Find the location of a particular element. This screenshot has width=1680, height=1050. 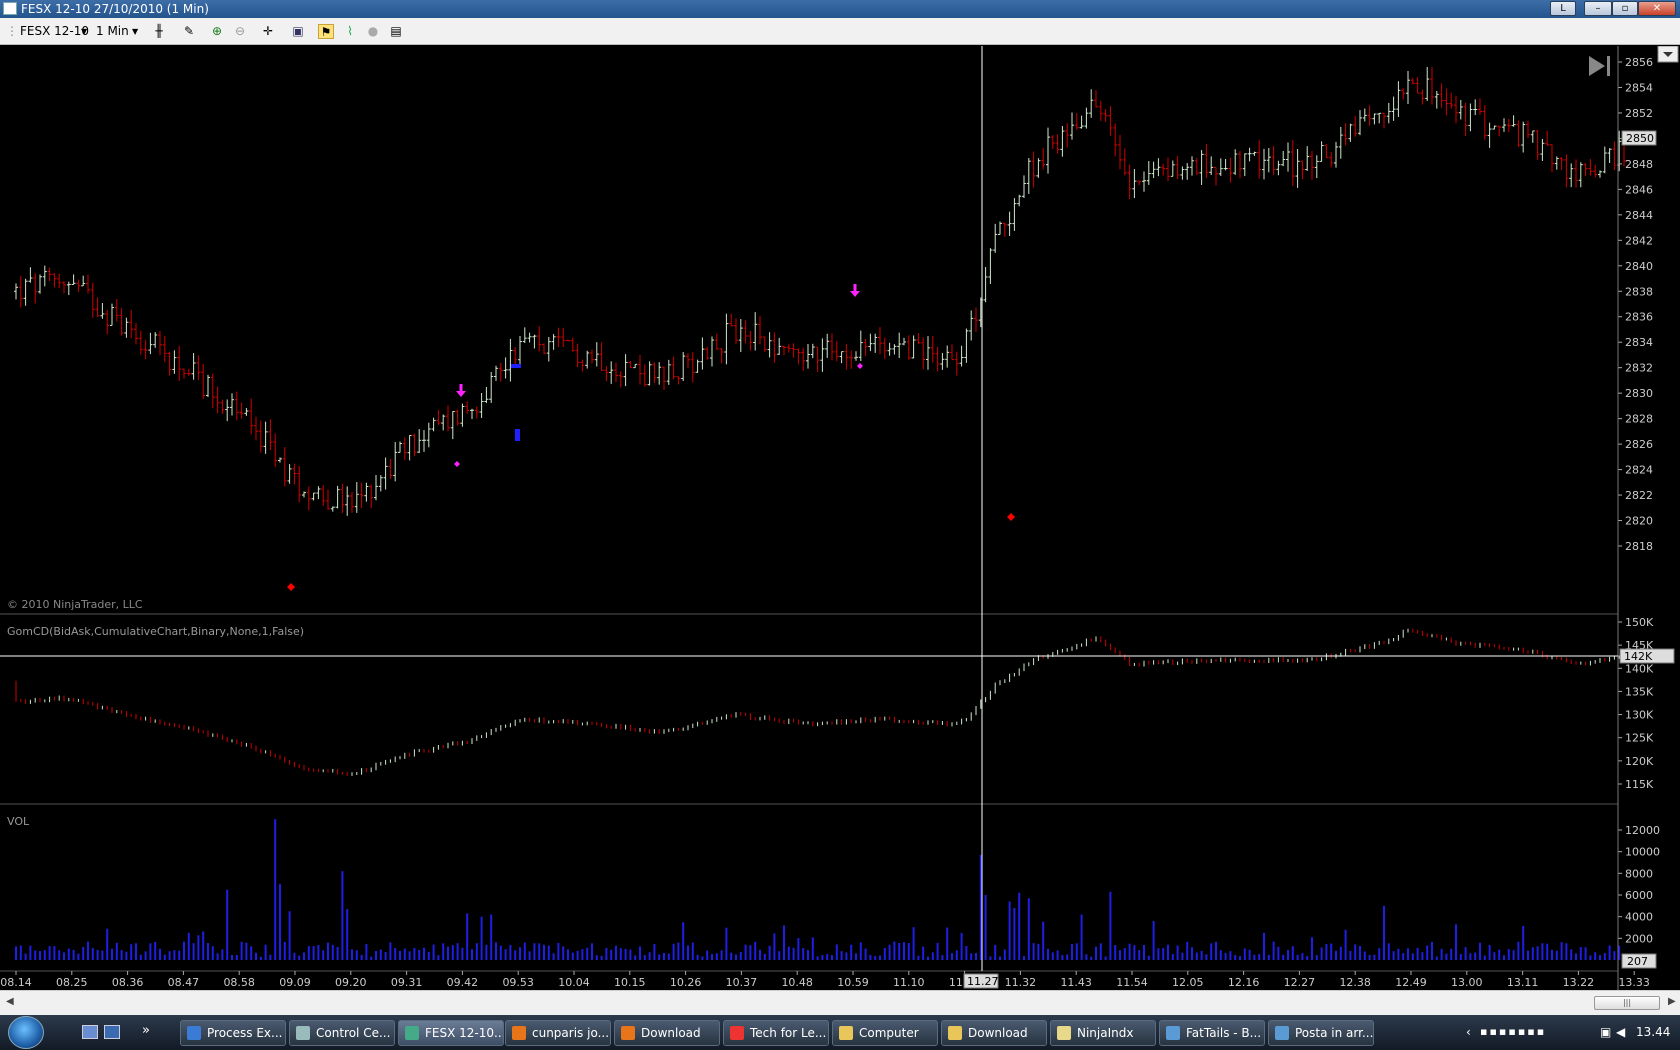

price-tick-label: 2830 is located at coordinates (1639, 393).